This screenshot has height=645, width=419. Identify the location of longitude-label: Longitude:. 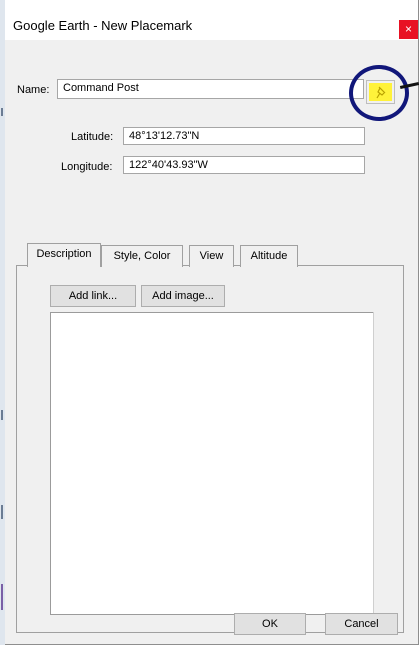
(87, 167).